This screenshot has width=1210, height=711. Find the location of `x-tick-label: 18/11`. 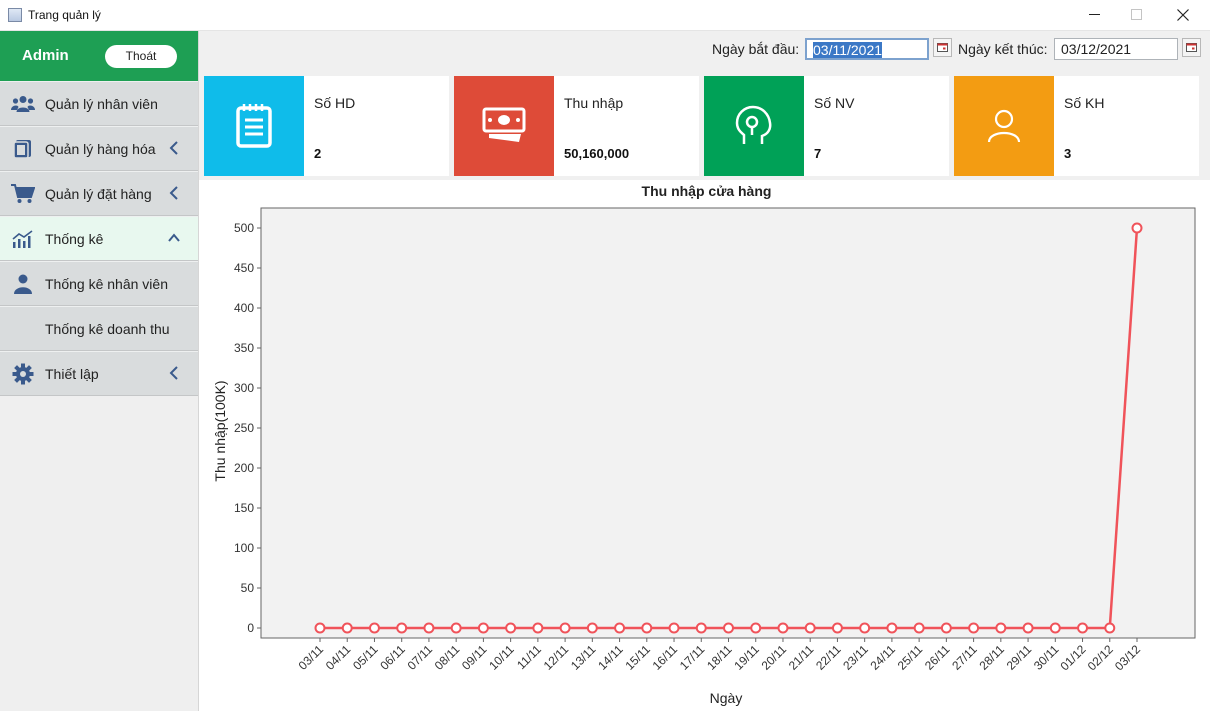

x-tick-label: 18/11 is located at coordinates (719, 657).